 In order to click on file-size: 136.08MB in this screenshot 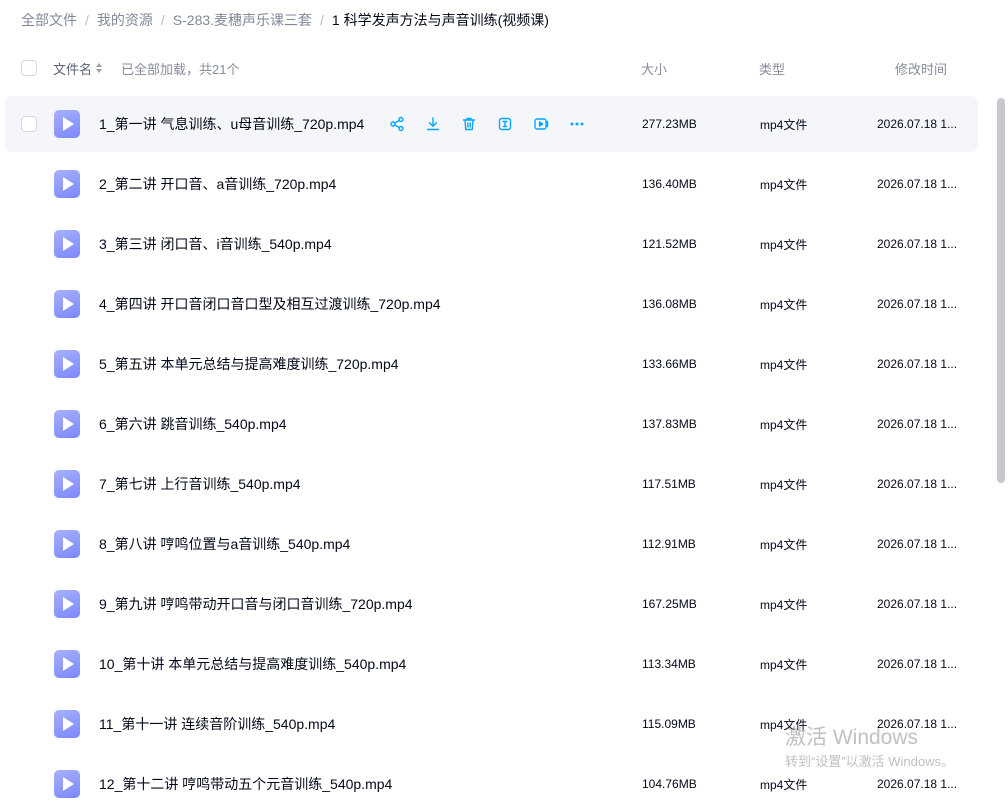, I will do `click(669, 304)`.